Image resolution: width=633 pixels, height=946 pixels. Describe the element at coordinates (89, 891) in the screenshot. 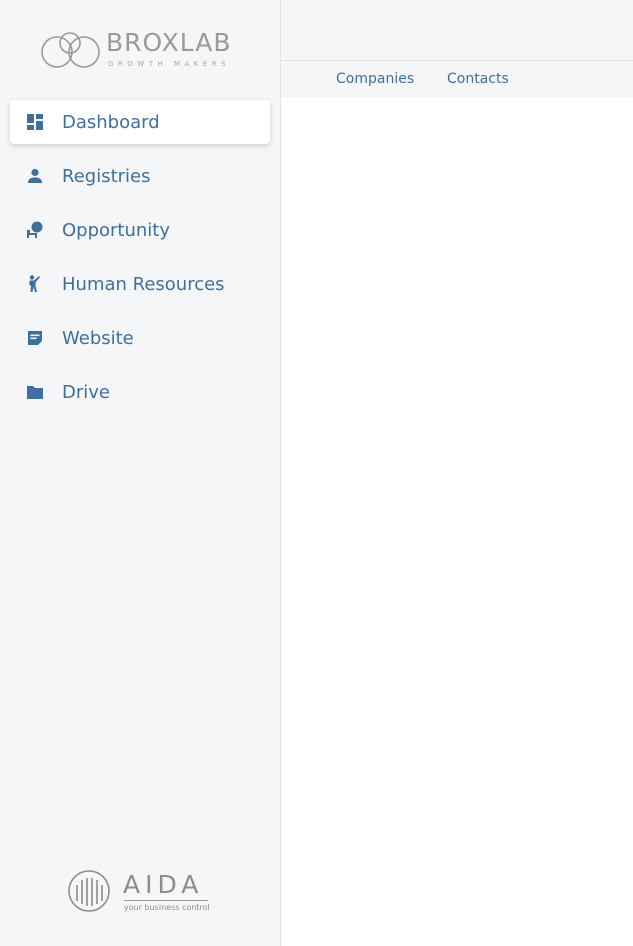

I see `aida-logo-mark` at that location.